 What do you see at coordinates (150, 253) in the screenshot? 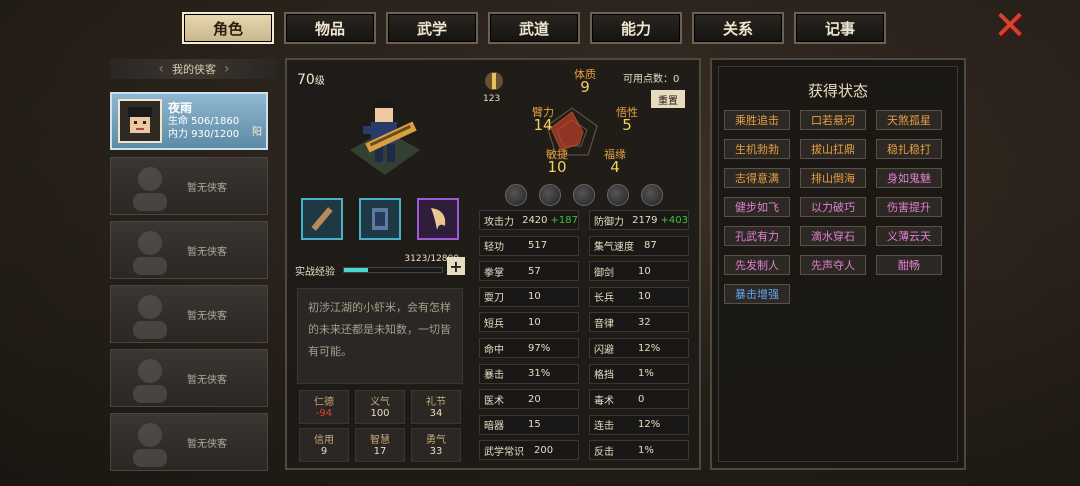
I see `silhouette-icon` at bounding box center [150, 253].